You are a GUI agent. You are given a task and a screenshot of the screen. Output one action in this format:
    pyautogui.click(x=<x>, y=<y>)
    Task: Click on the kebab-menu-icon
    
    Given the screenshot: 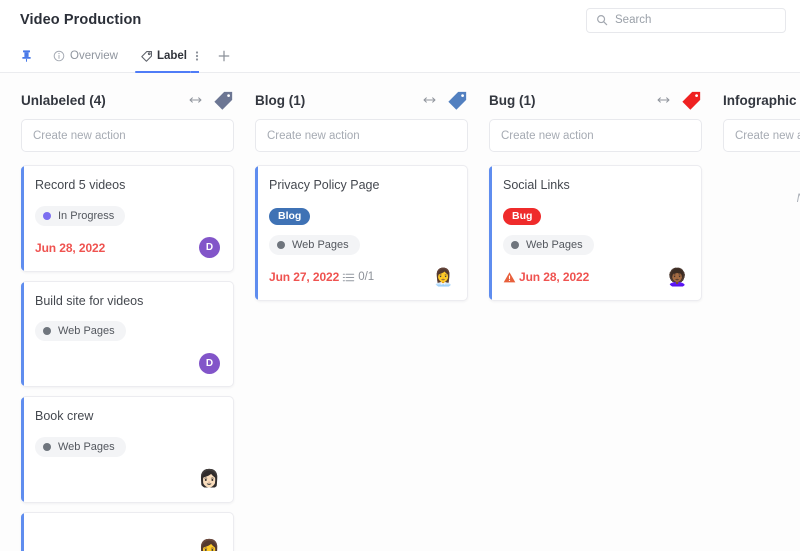 What is the action you would take?
    pyautogui.click(x=197, y=56)
    